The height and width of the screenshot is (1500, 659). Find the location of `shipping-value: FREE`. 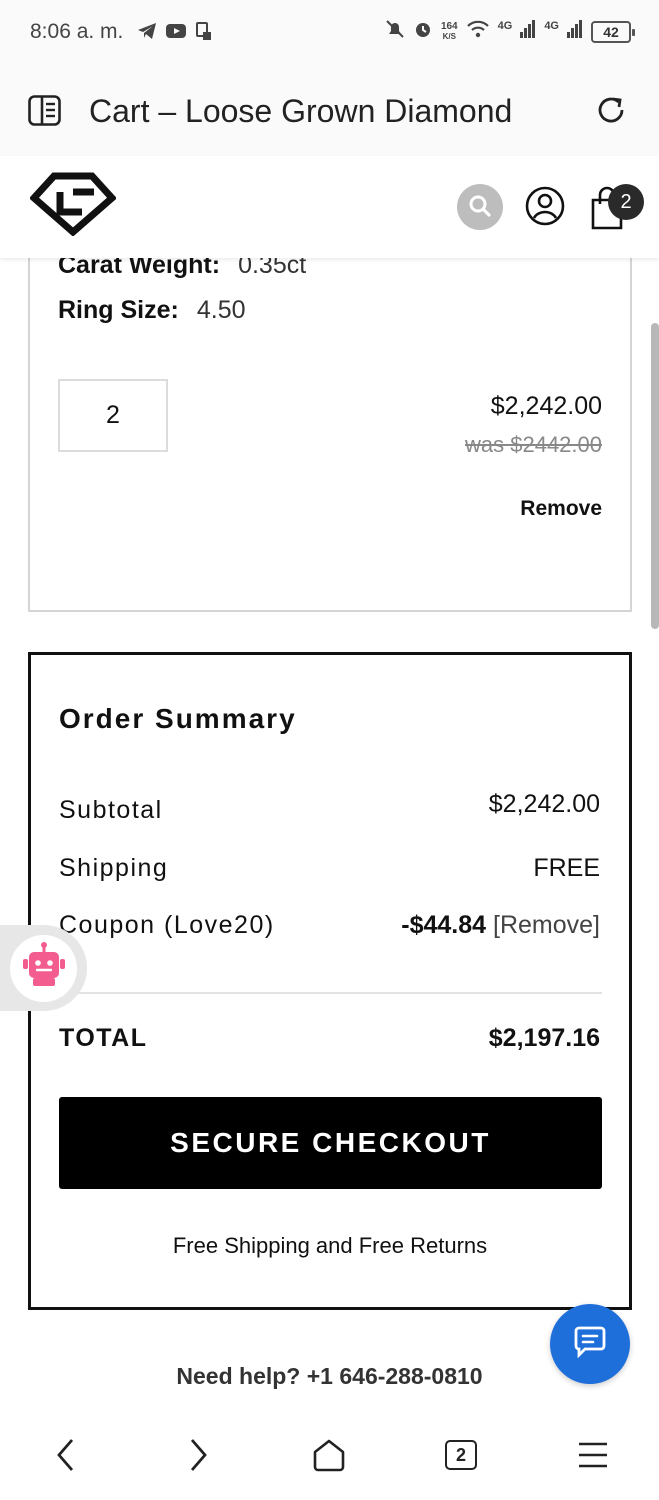

shipping-value: FREE is located at coordinates (566, 868).